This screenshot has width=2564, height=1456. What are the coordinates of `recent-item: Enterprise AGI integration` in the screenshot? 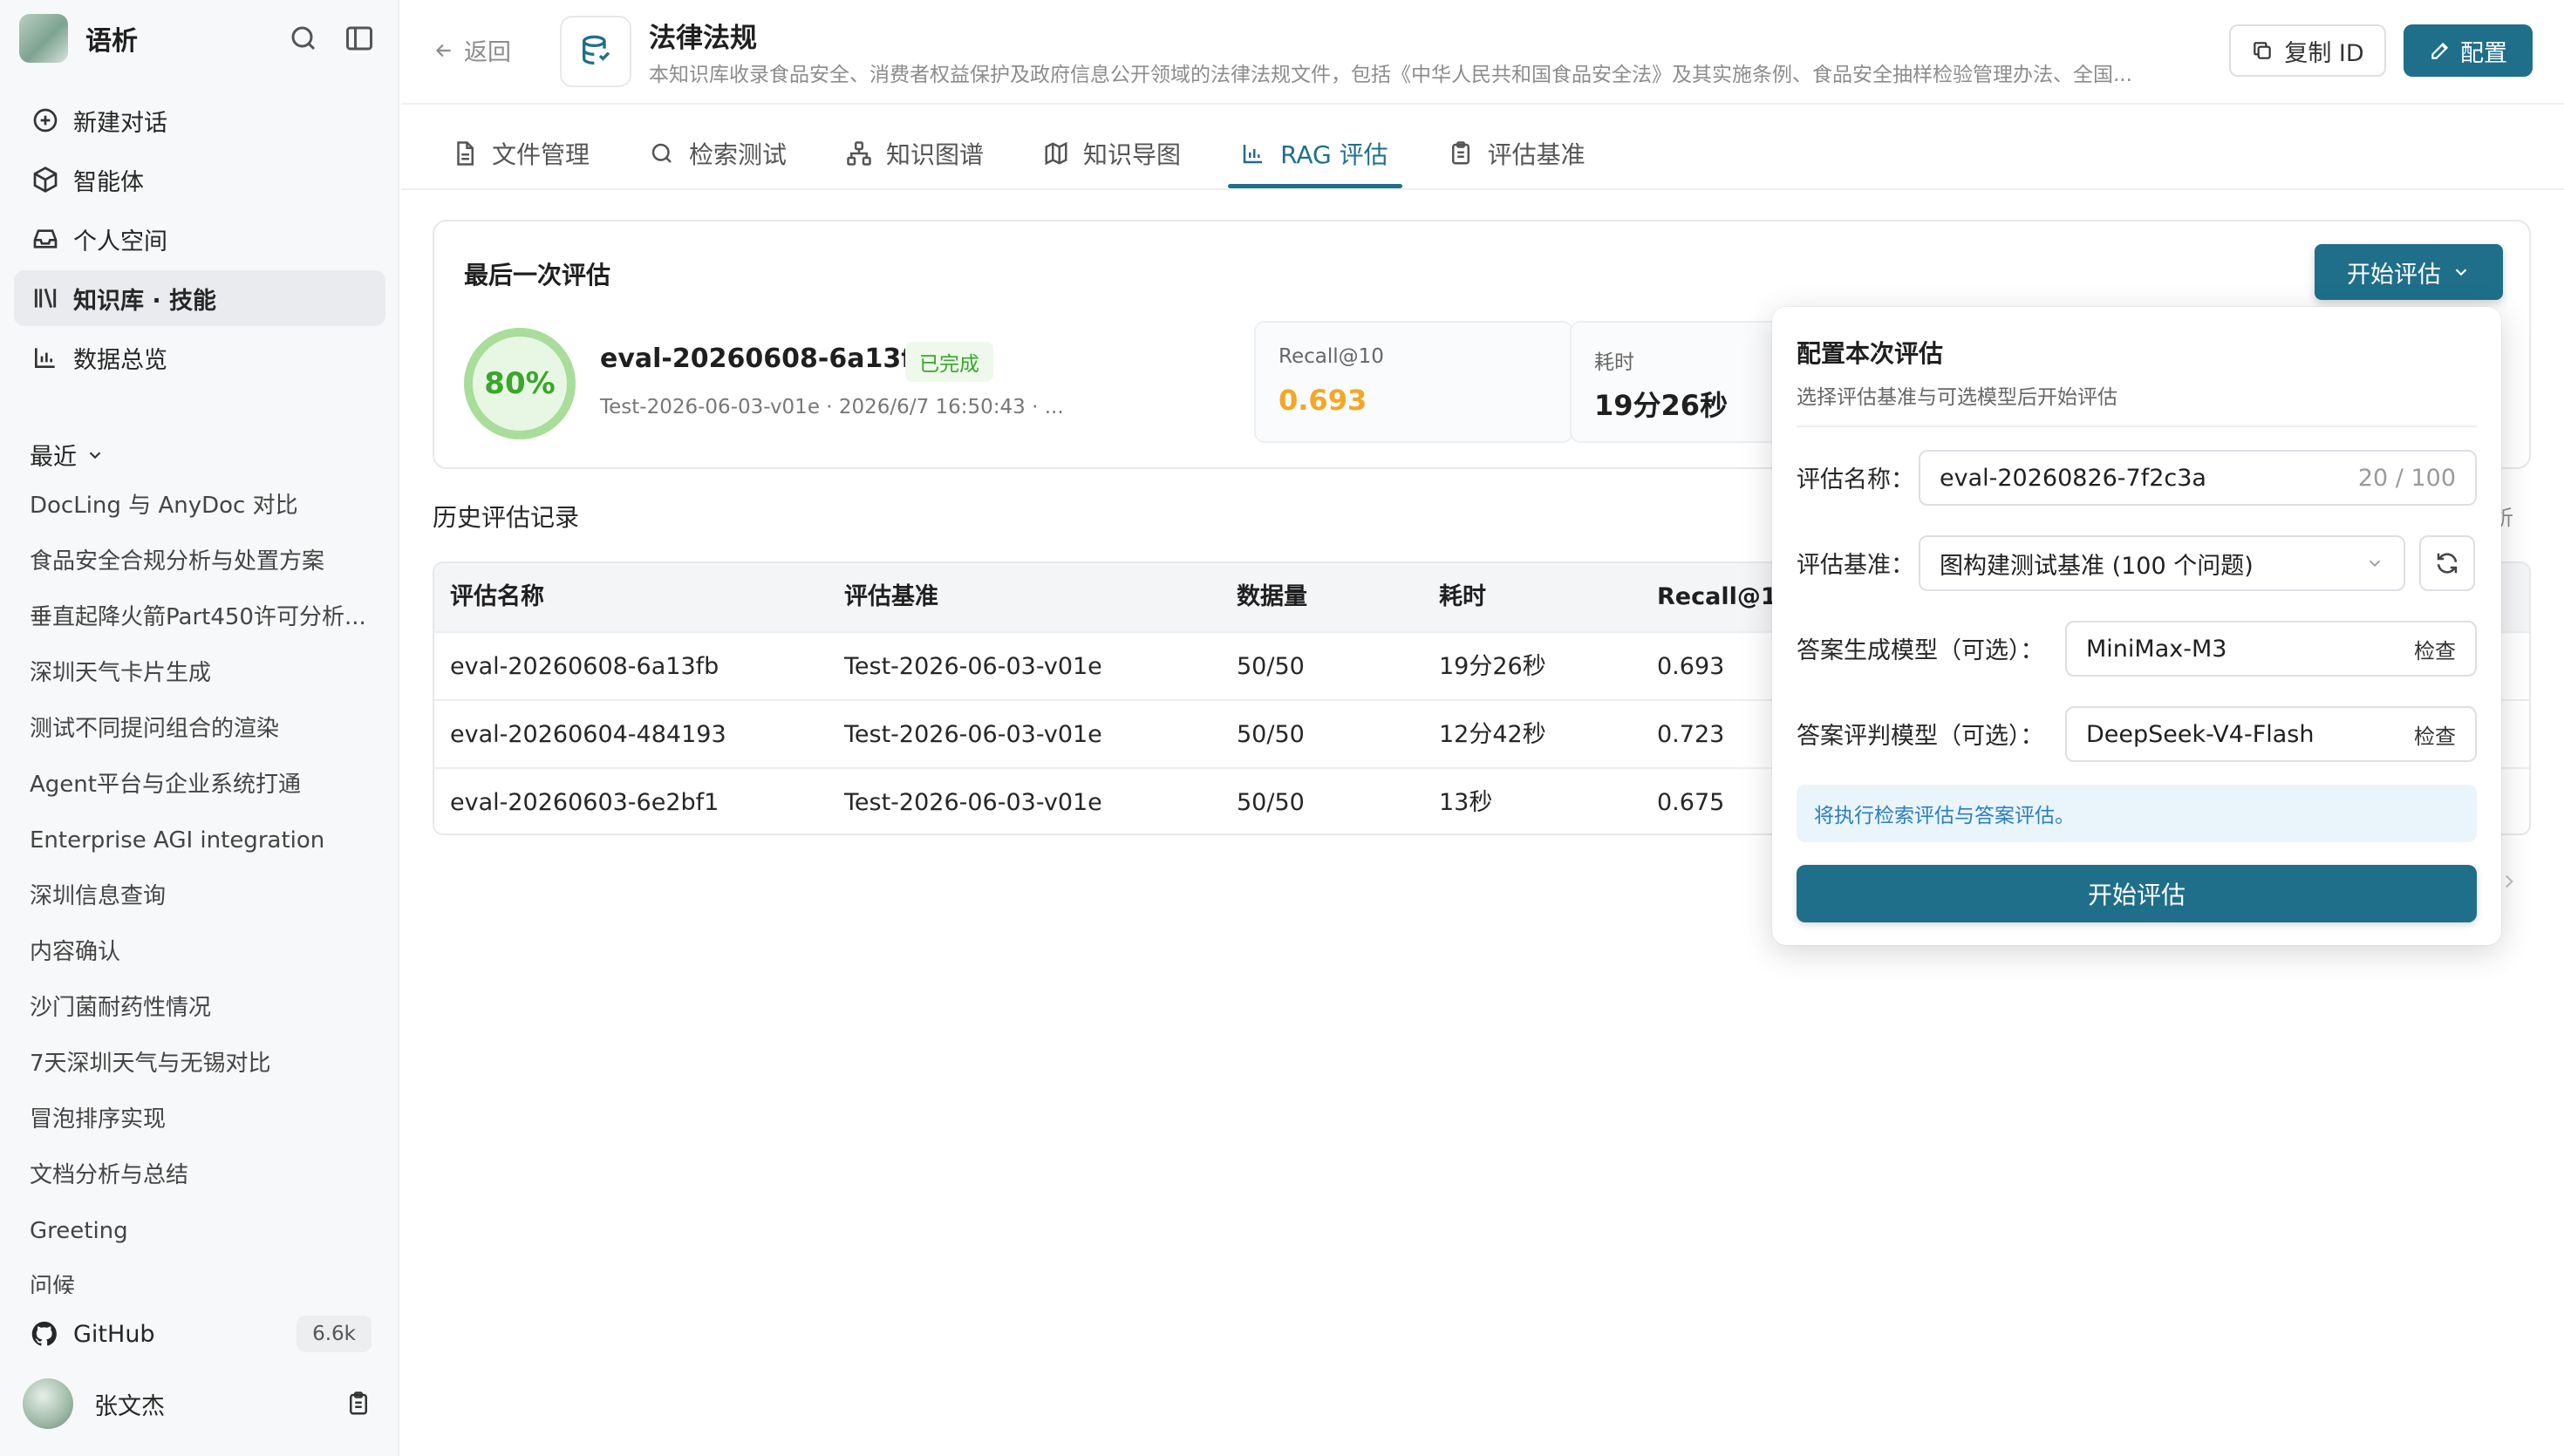 It's located at (200, 840).